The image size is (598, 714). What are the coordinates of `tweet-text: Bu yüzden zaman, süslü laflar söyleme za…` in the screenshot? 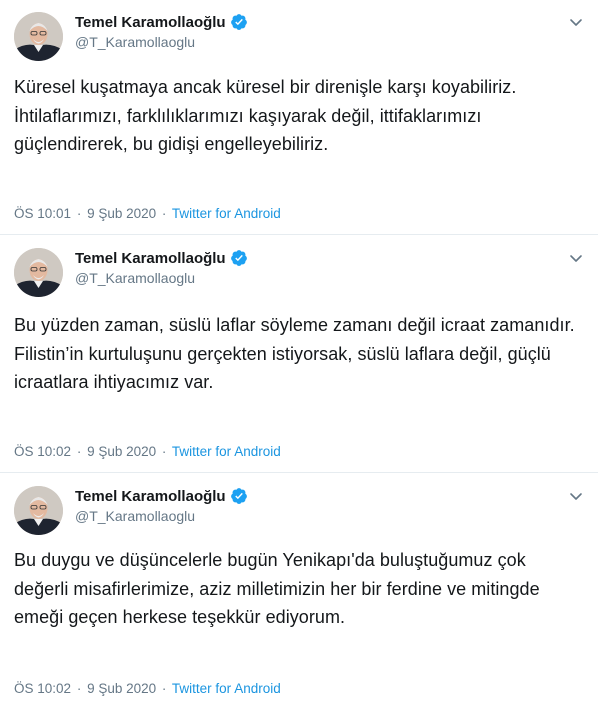 It's located at (294, 353).